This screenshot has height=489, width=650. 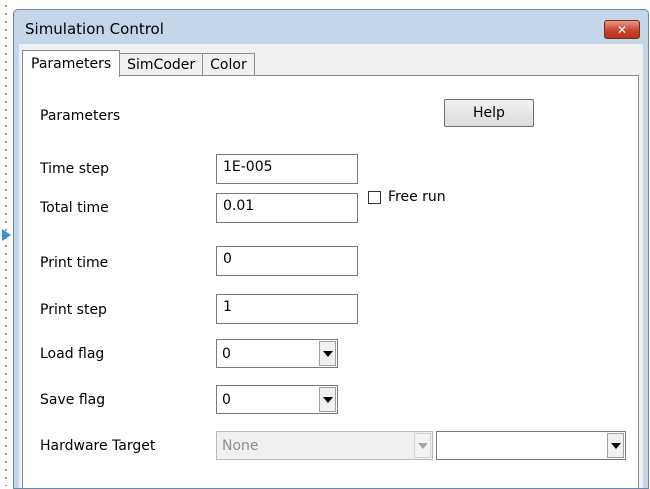 I want to click on hardware-target-value: None, so click(x=240, y=446).